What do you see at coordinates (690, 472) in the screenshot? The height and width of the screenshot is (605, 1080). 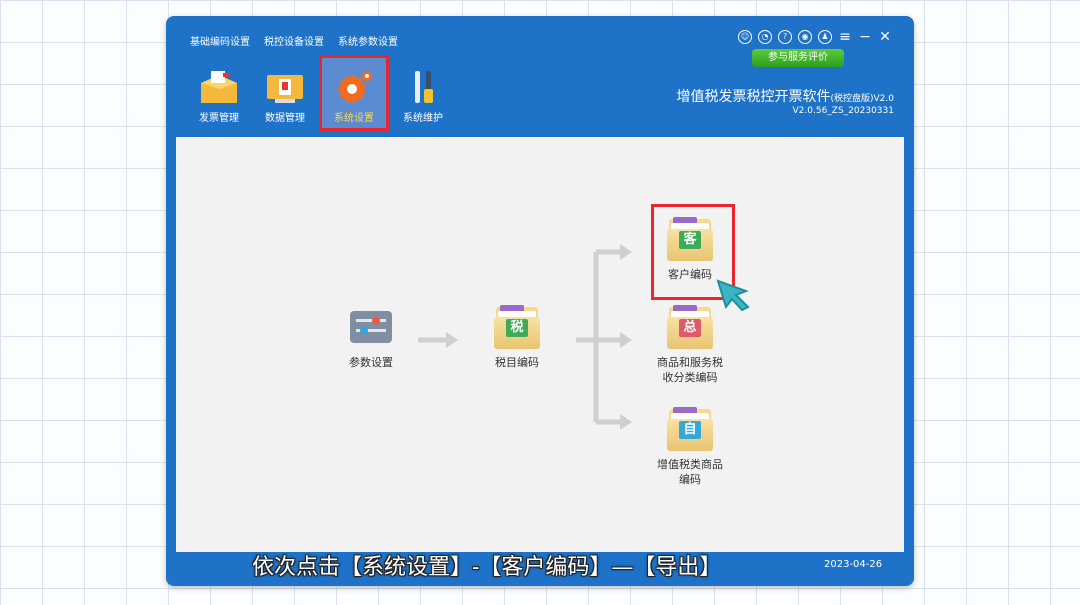 I see `node-vat-label: 增值税类商品 编码` at bounding box center [690, 472].